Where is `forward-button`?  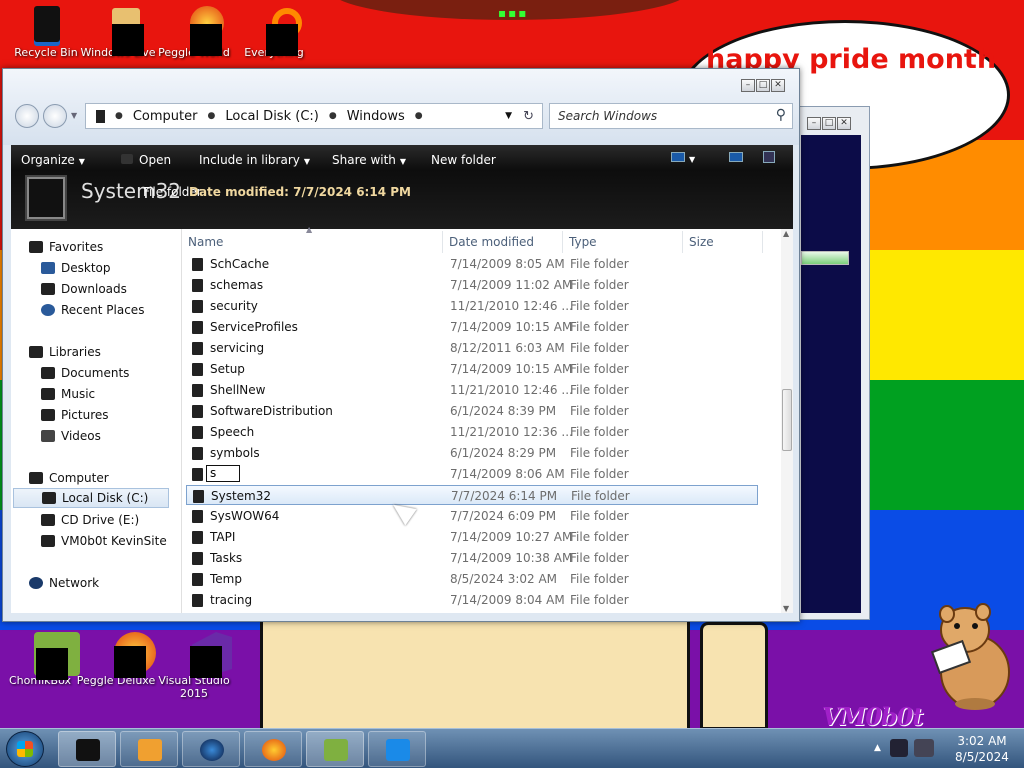
forward-button is located at coordinates (55, 116).